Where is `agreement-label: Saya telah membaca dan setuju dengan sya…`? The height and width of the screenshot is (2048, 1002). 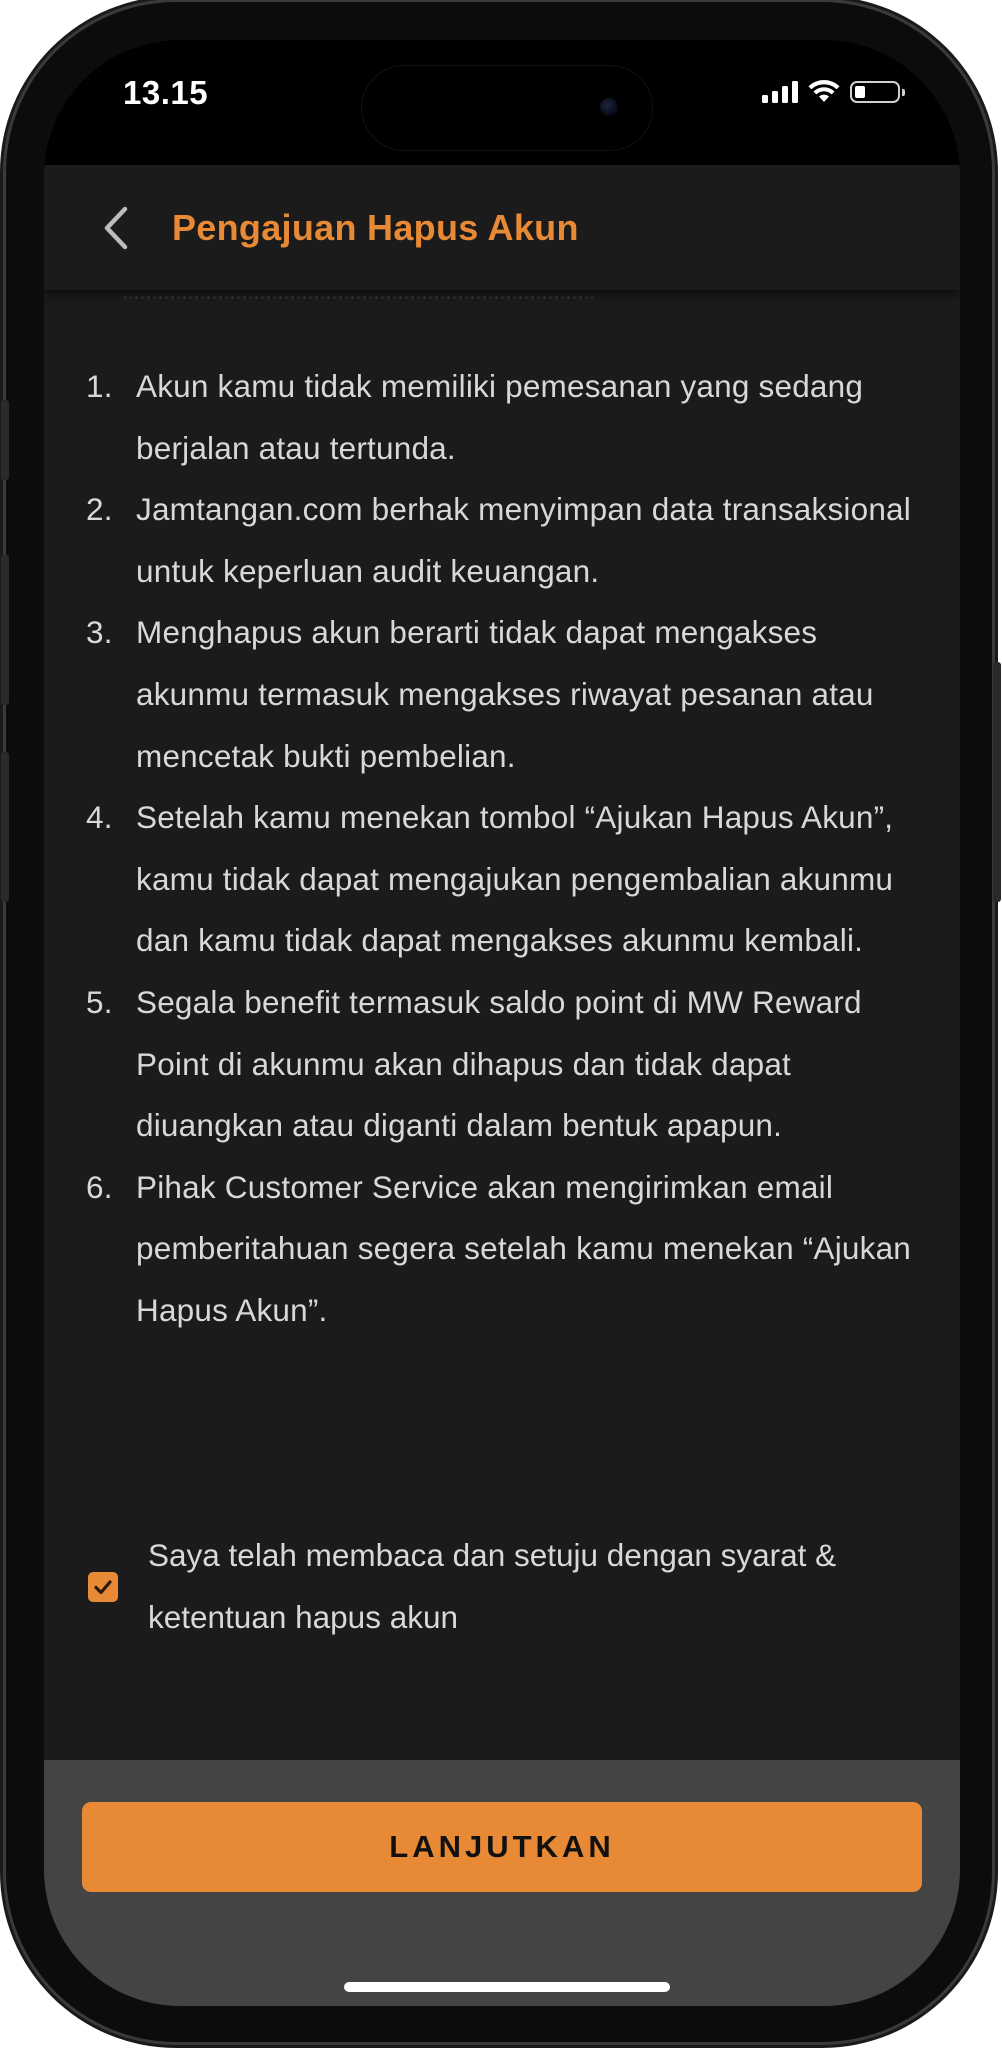
agreement-label: Saya telah membaca dan setuju dengan sya… is located at coordinates (492, 1586).